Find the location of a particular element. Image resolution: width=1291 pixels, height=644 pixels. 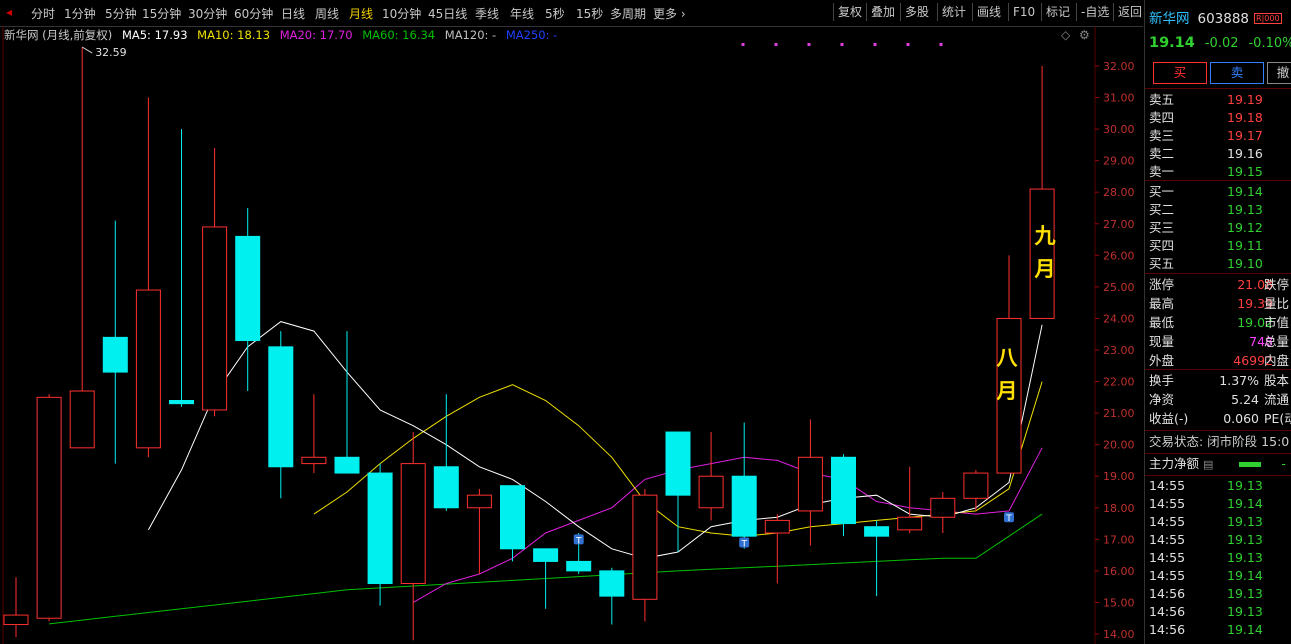

tick-price: 19.14 is located at coordinates (1245, 575).